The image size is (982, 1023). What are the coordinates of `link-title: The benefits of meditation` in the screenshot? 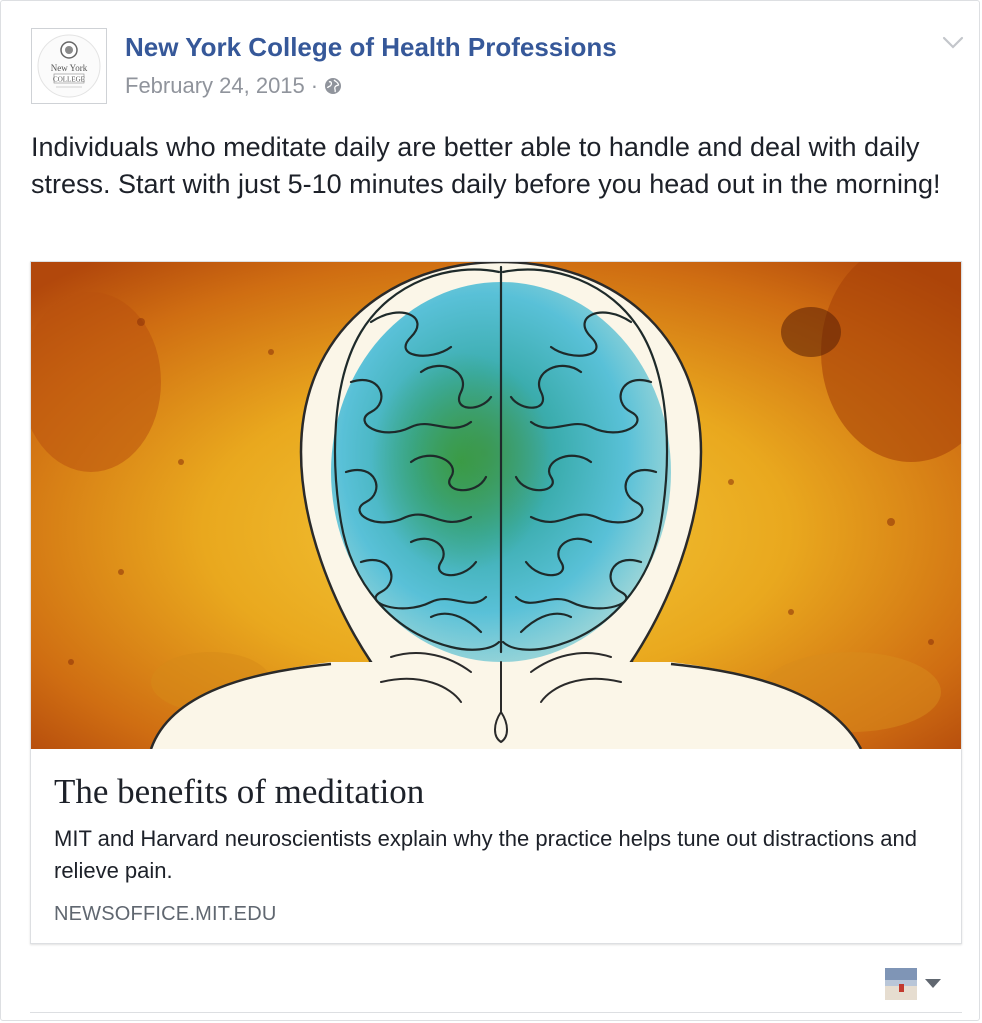 It's located at (239, 792).